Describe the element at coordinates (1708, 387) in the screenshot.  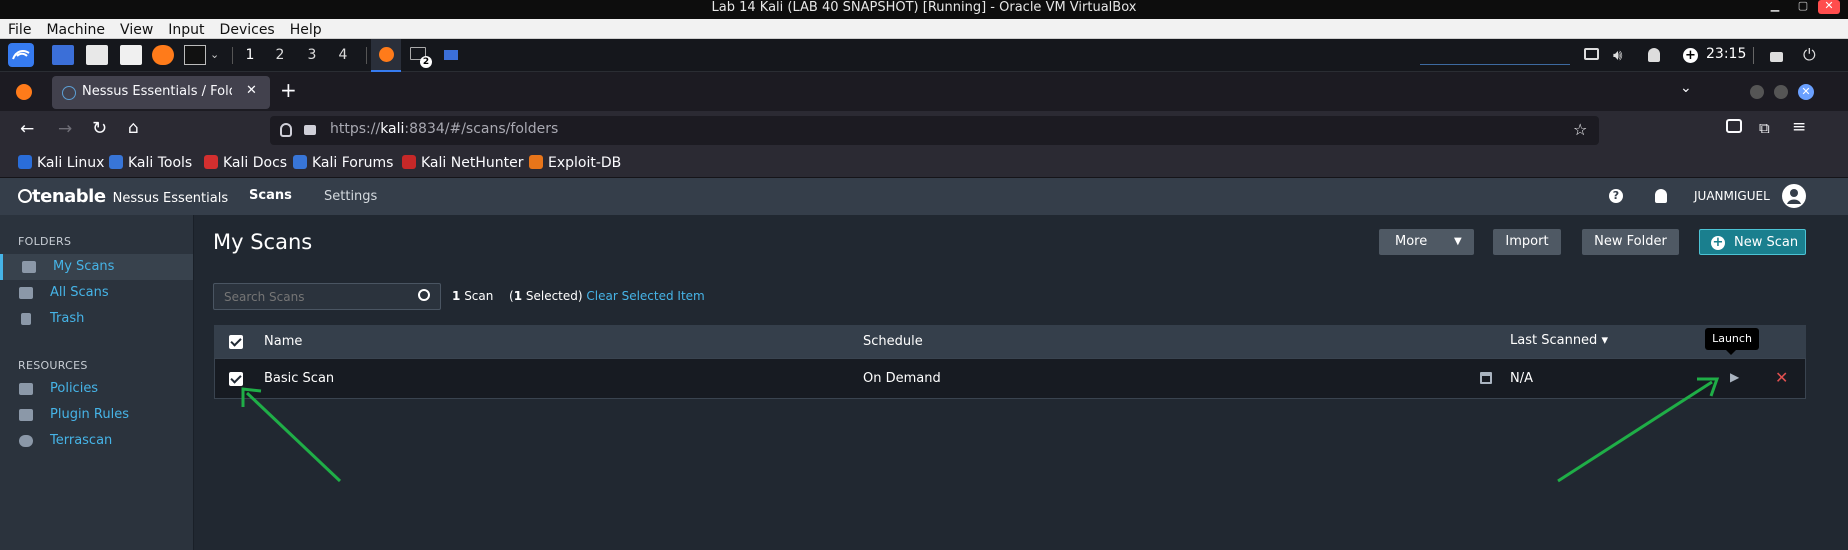
I see `arrow-head-right` at that location.